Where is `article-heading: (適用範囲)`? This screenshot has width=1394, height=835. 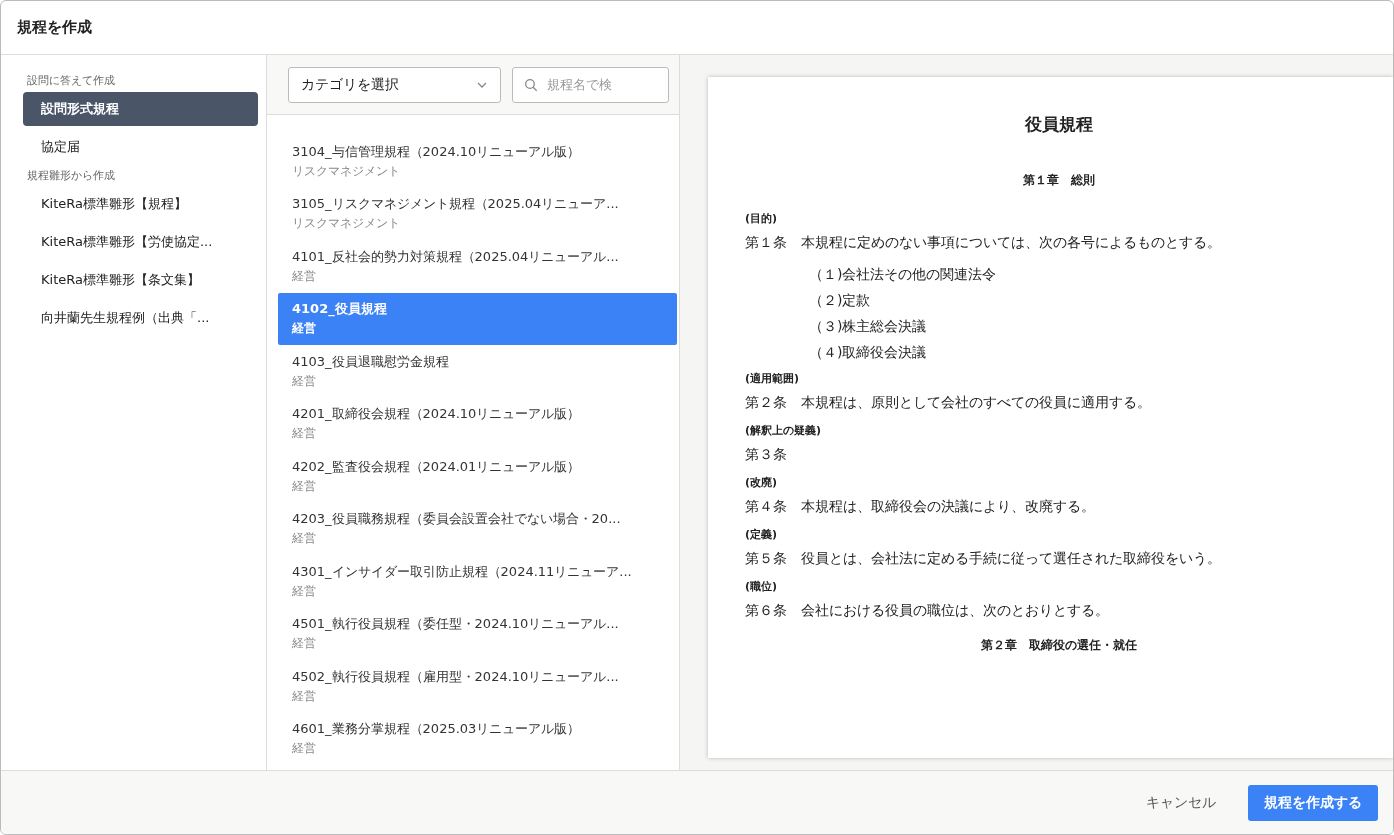 article-heading: (適用範囲) is located at coordinates (773, 379).